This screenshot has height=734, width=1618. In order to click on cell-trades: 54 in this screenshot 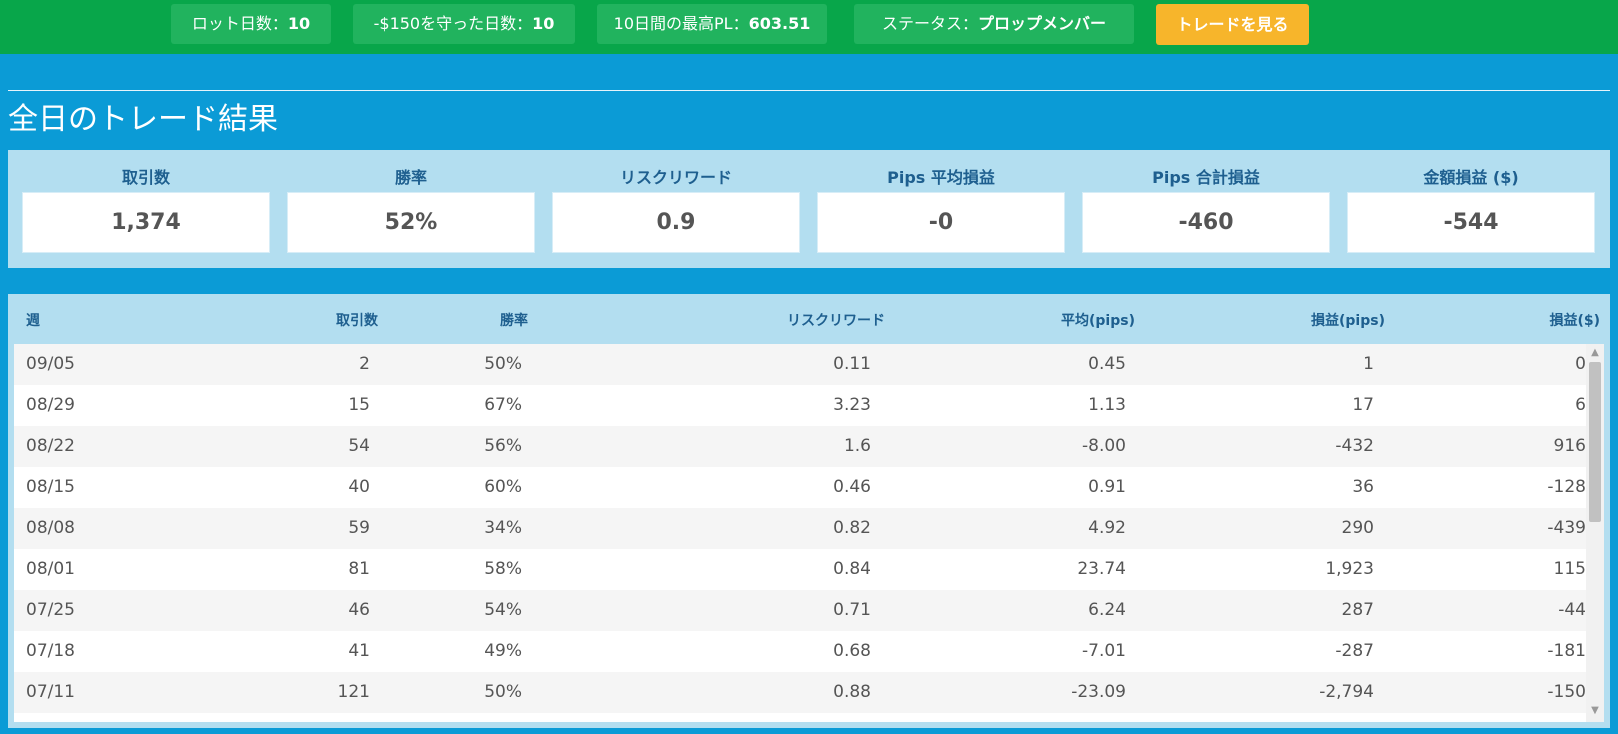, I will do `click(359, 446)`.